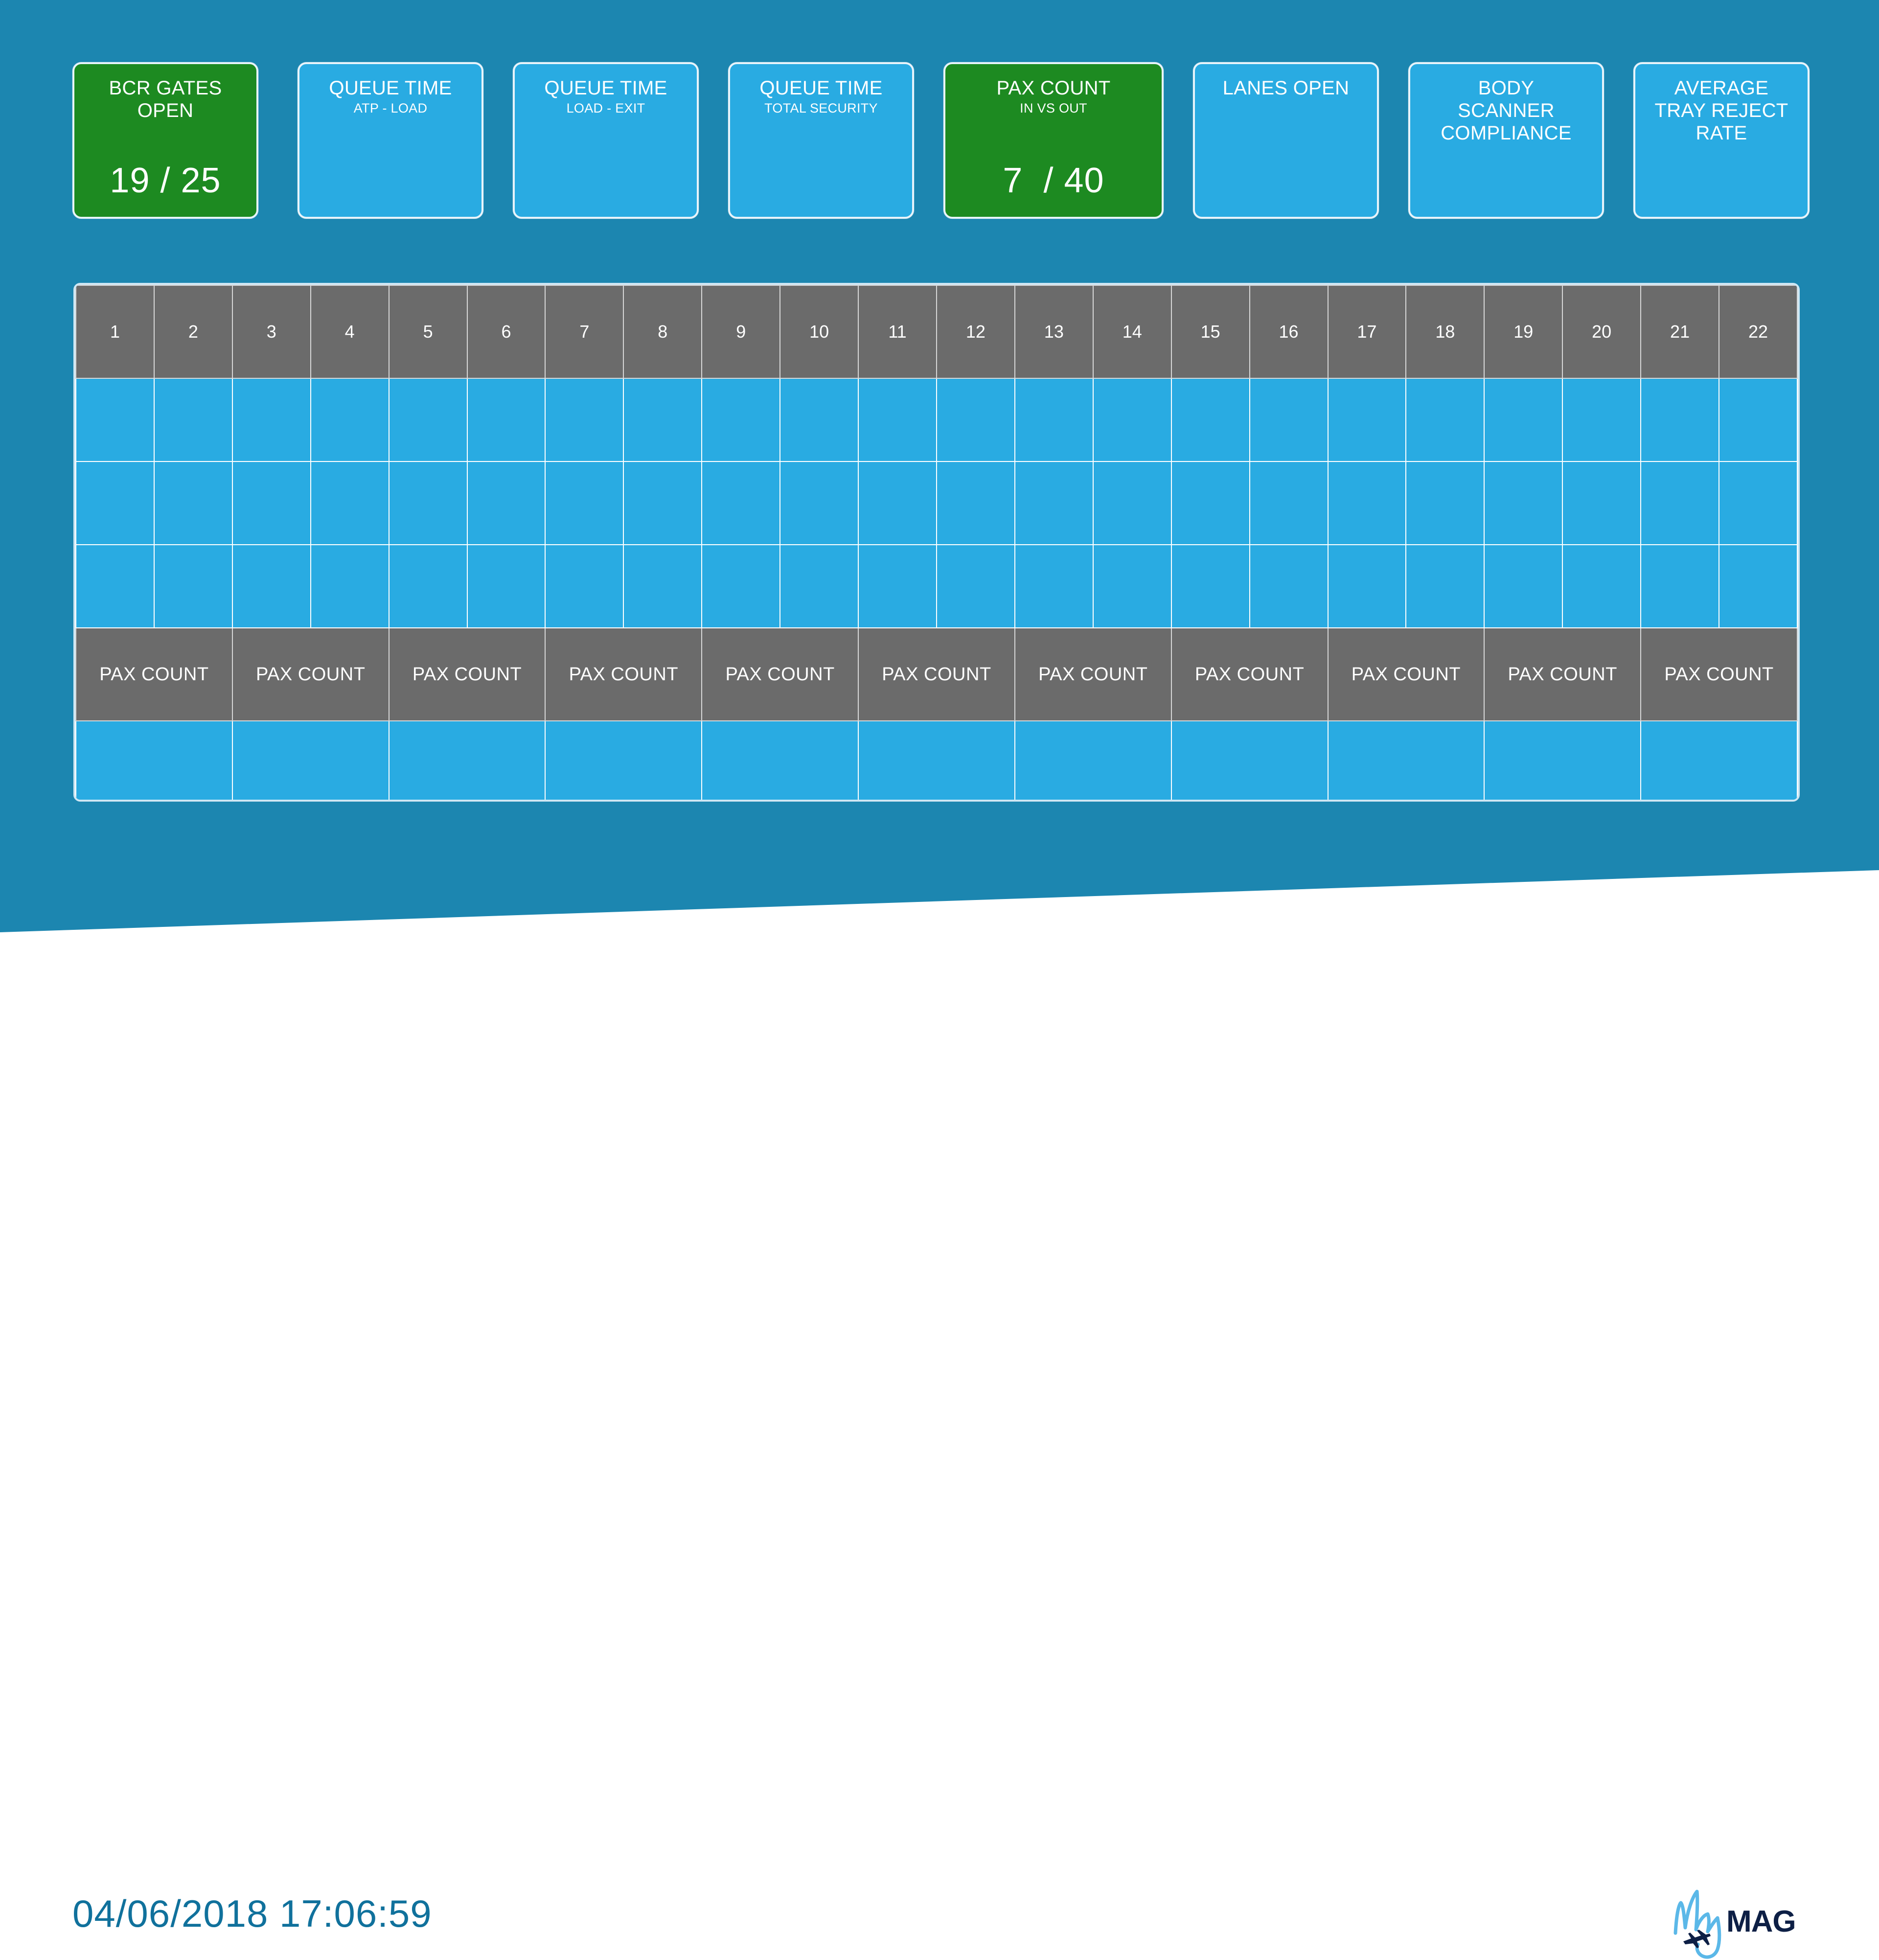  What do you see at coordinates (1053, 140) in the screenshot?
I see `kpi-card-5: PAX COUNT IN VS OUT 7 / 40` at bounding box center [1053, 140].